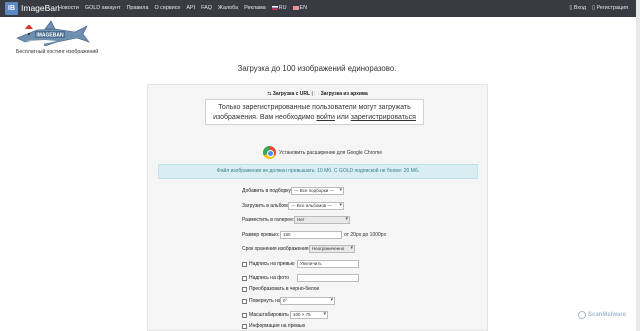 This screenshot has height=331, width=640. I want to click on photo-caption-checkbox, so click(244, 278).